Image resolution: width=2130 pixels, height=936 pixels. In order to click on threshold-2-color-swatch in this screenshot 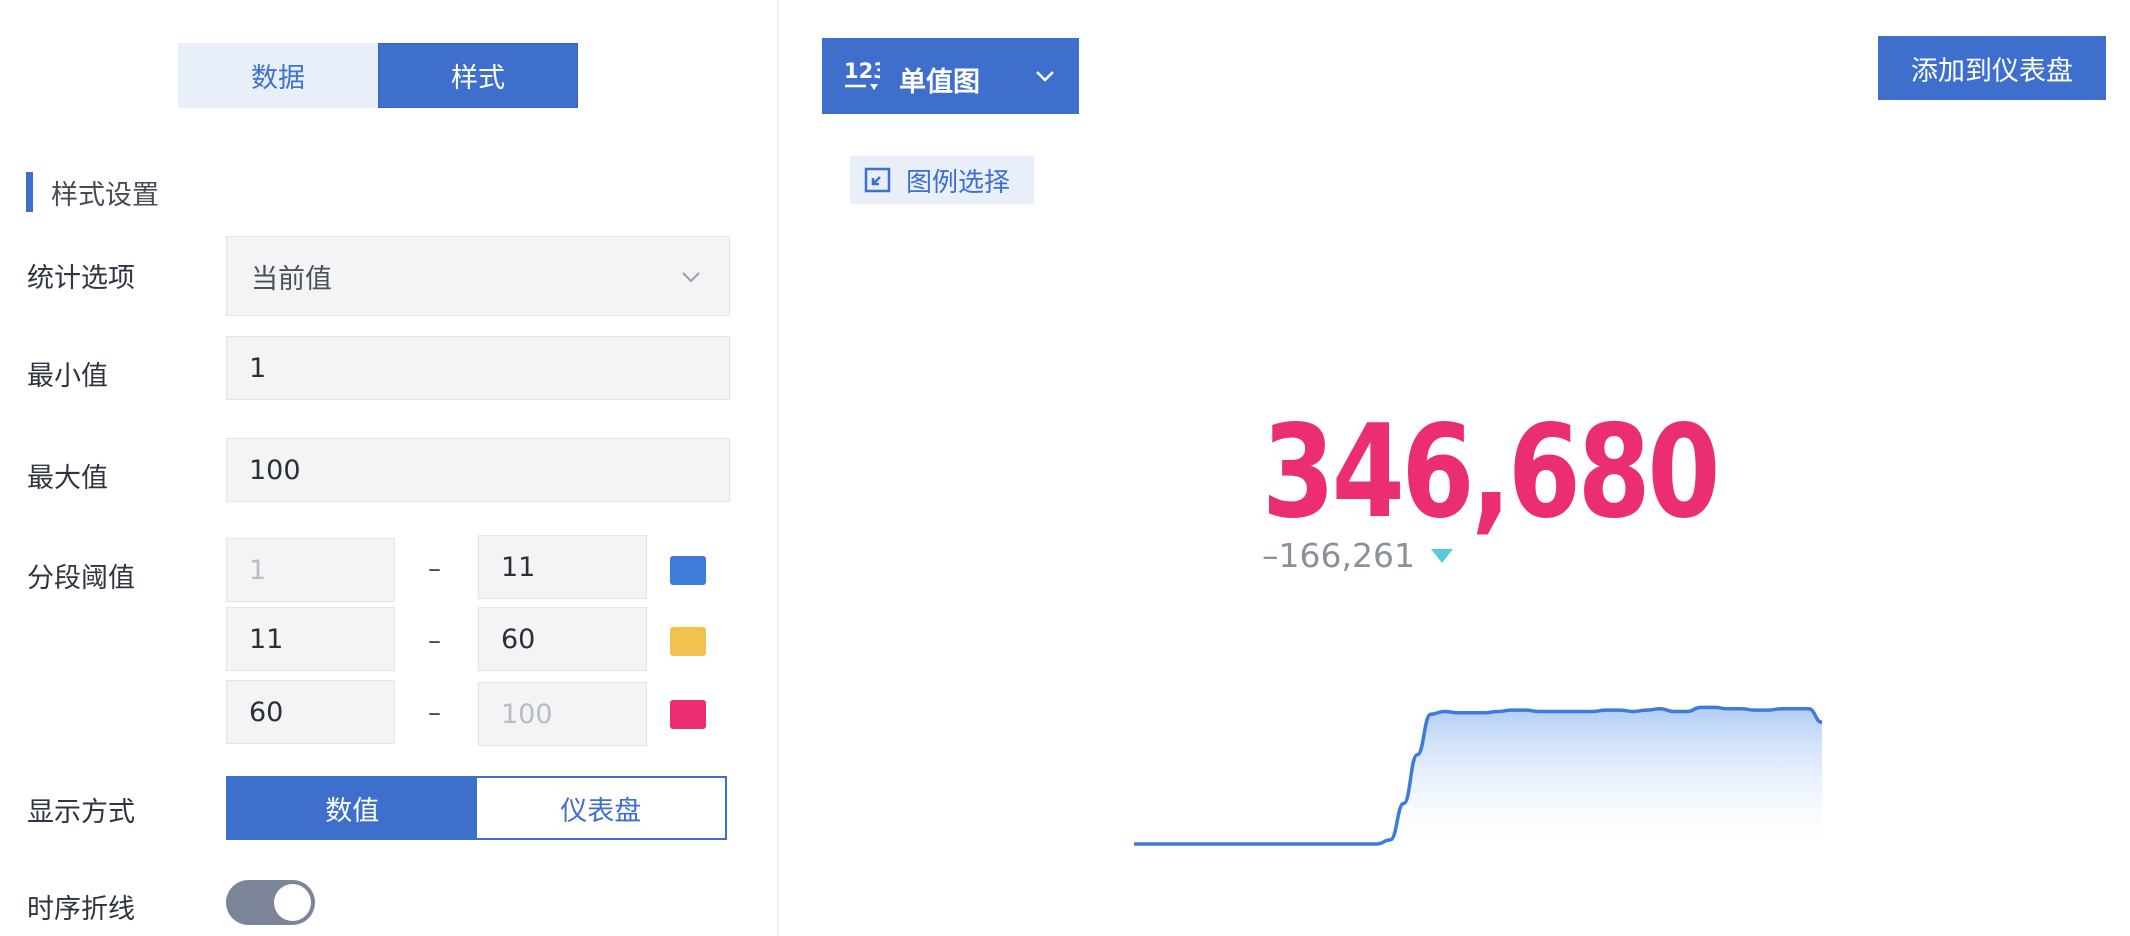, I will do `click(688, 641)`.